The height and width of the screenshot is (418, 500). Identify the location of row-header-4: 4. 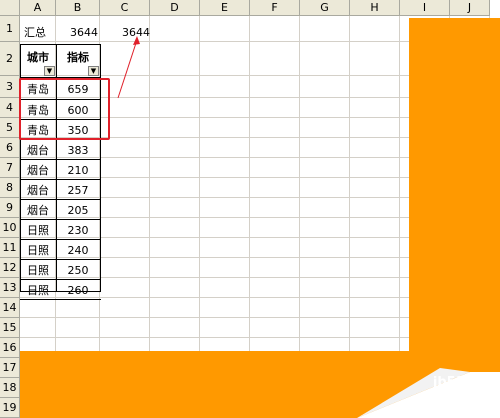
(10, 108).